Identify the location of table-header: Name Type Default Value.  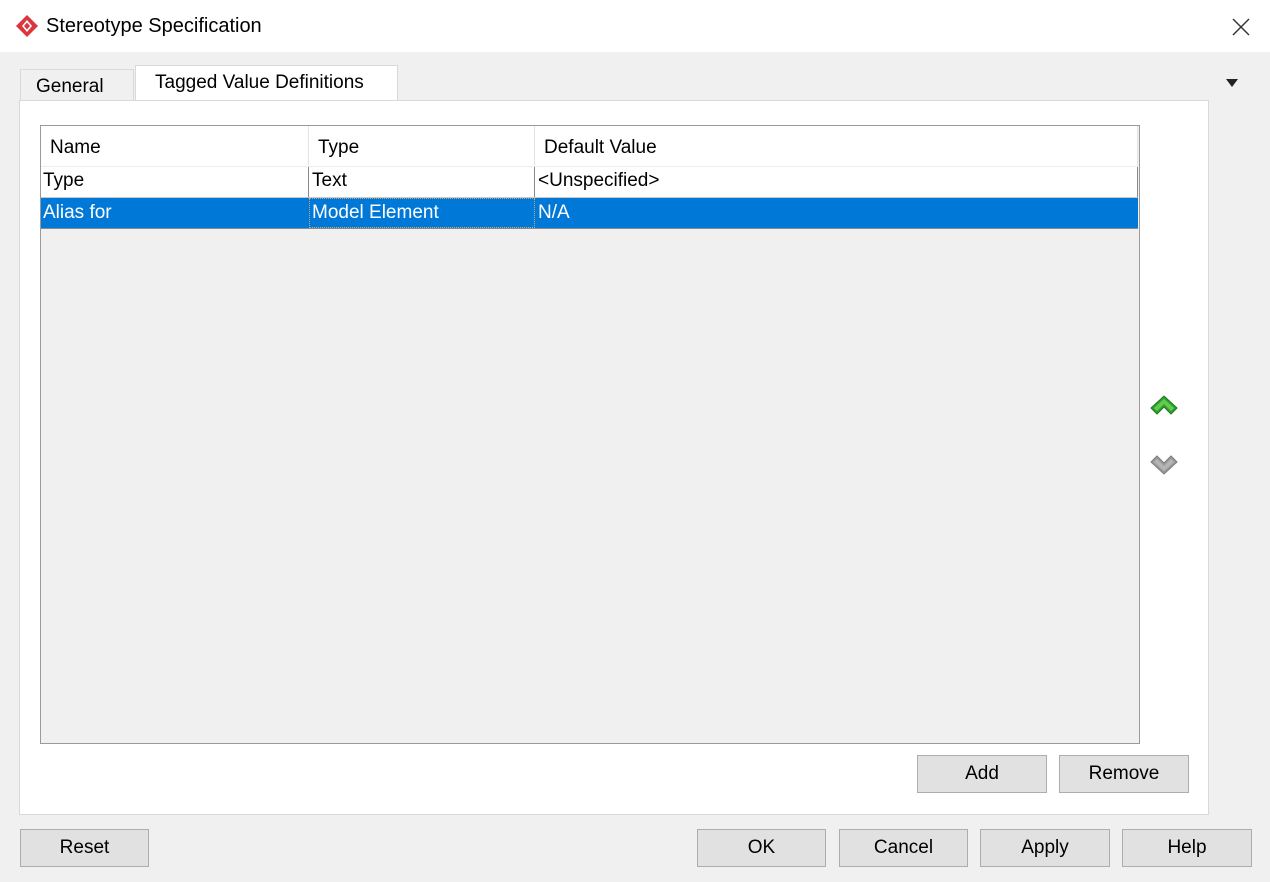
(589, 146).